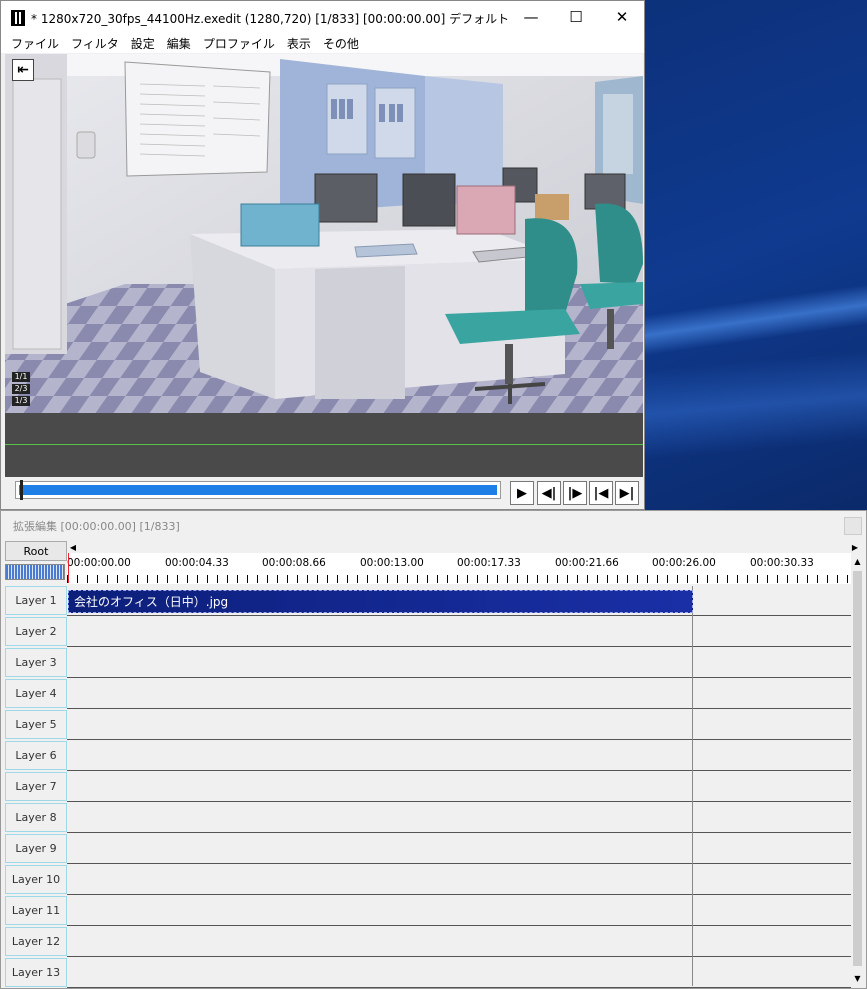  Describe the element at coordinates (197, 563) in the screenshot. I see `ruler-tick-label: 00:00:04.33` at that location.